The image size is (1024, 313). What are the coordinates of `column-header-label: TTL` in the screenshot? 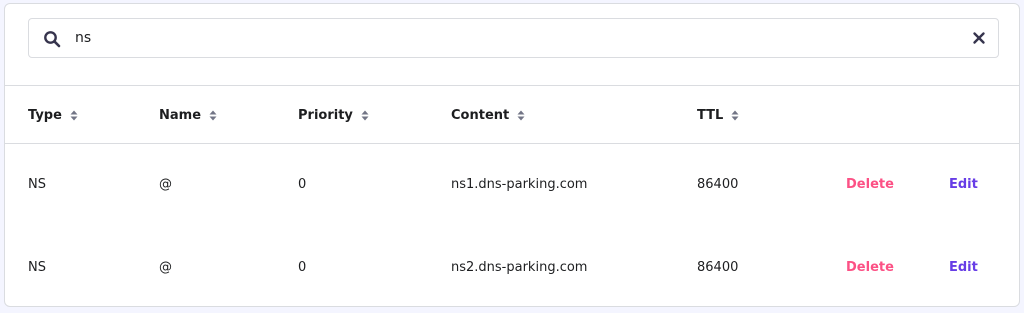 It's located at (710, 115).